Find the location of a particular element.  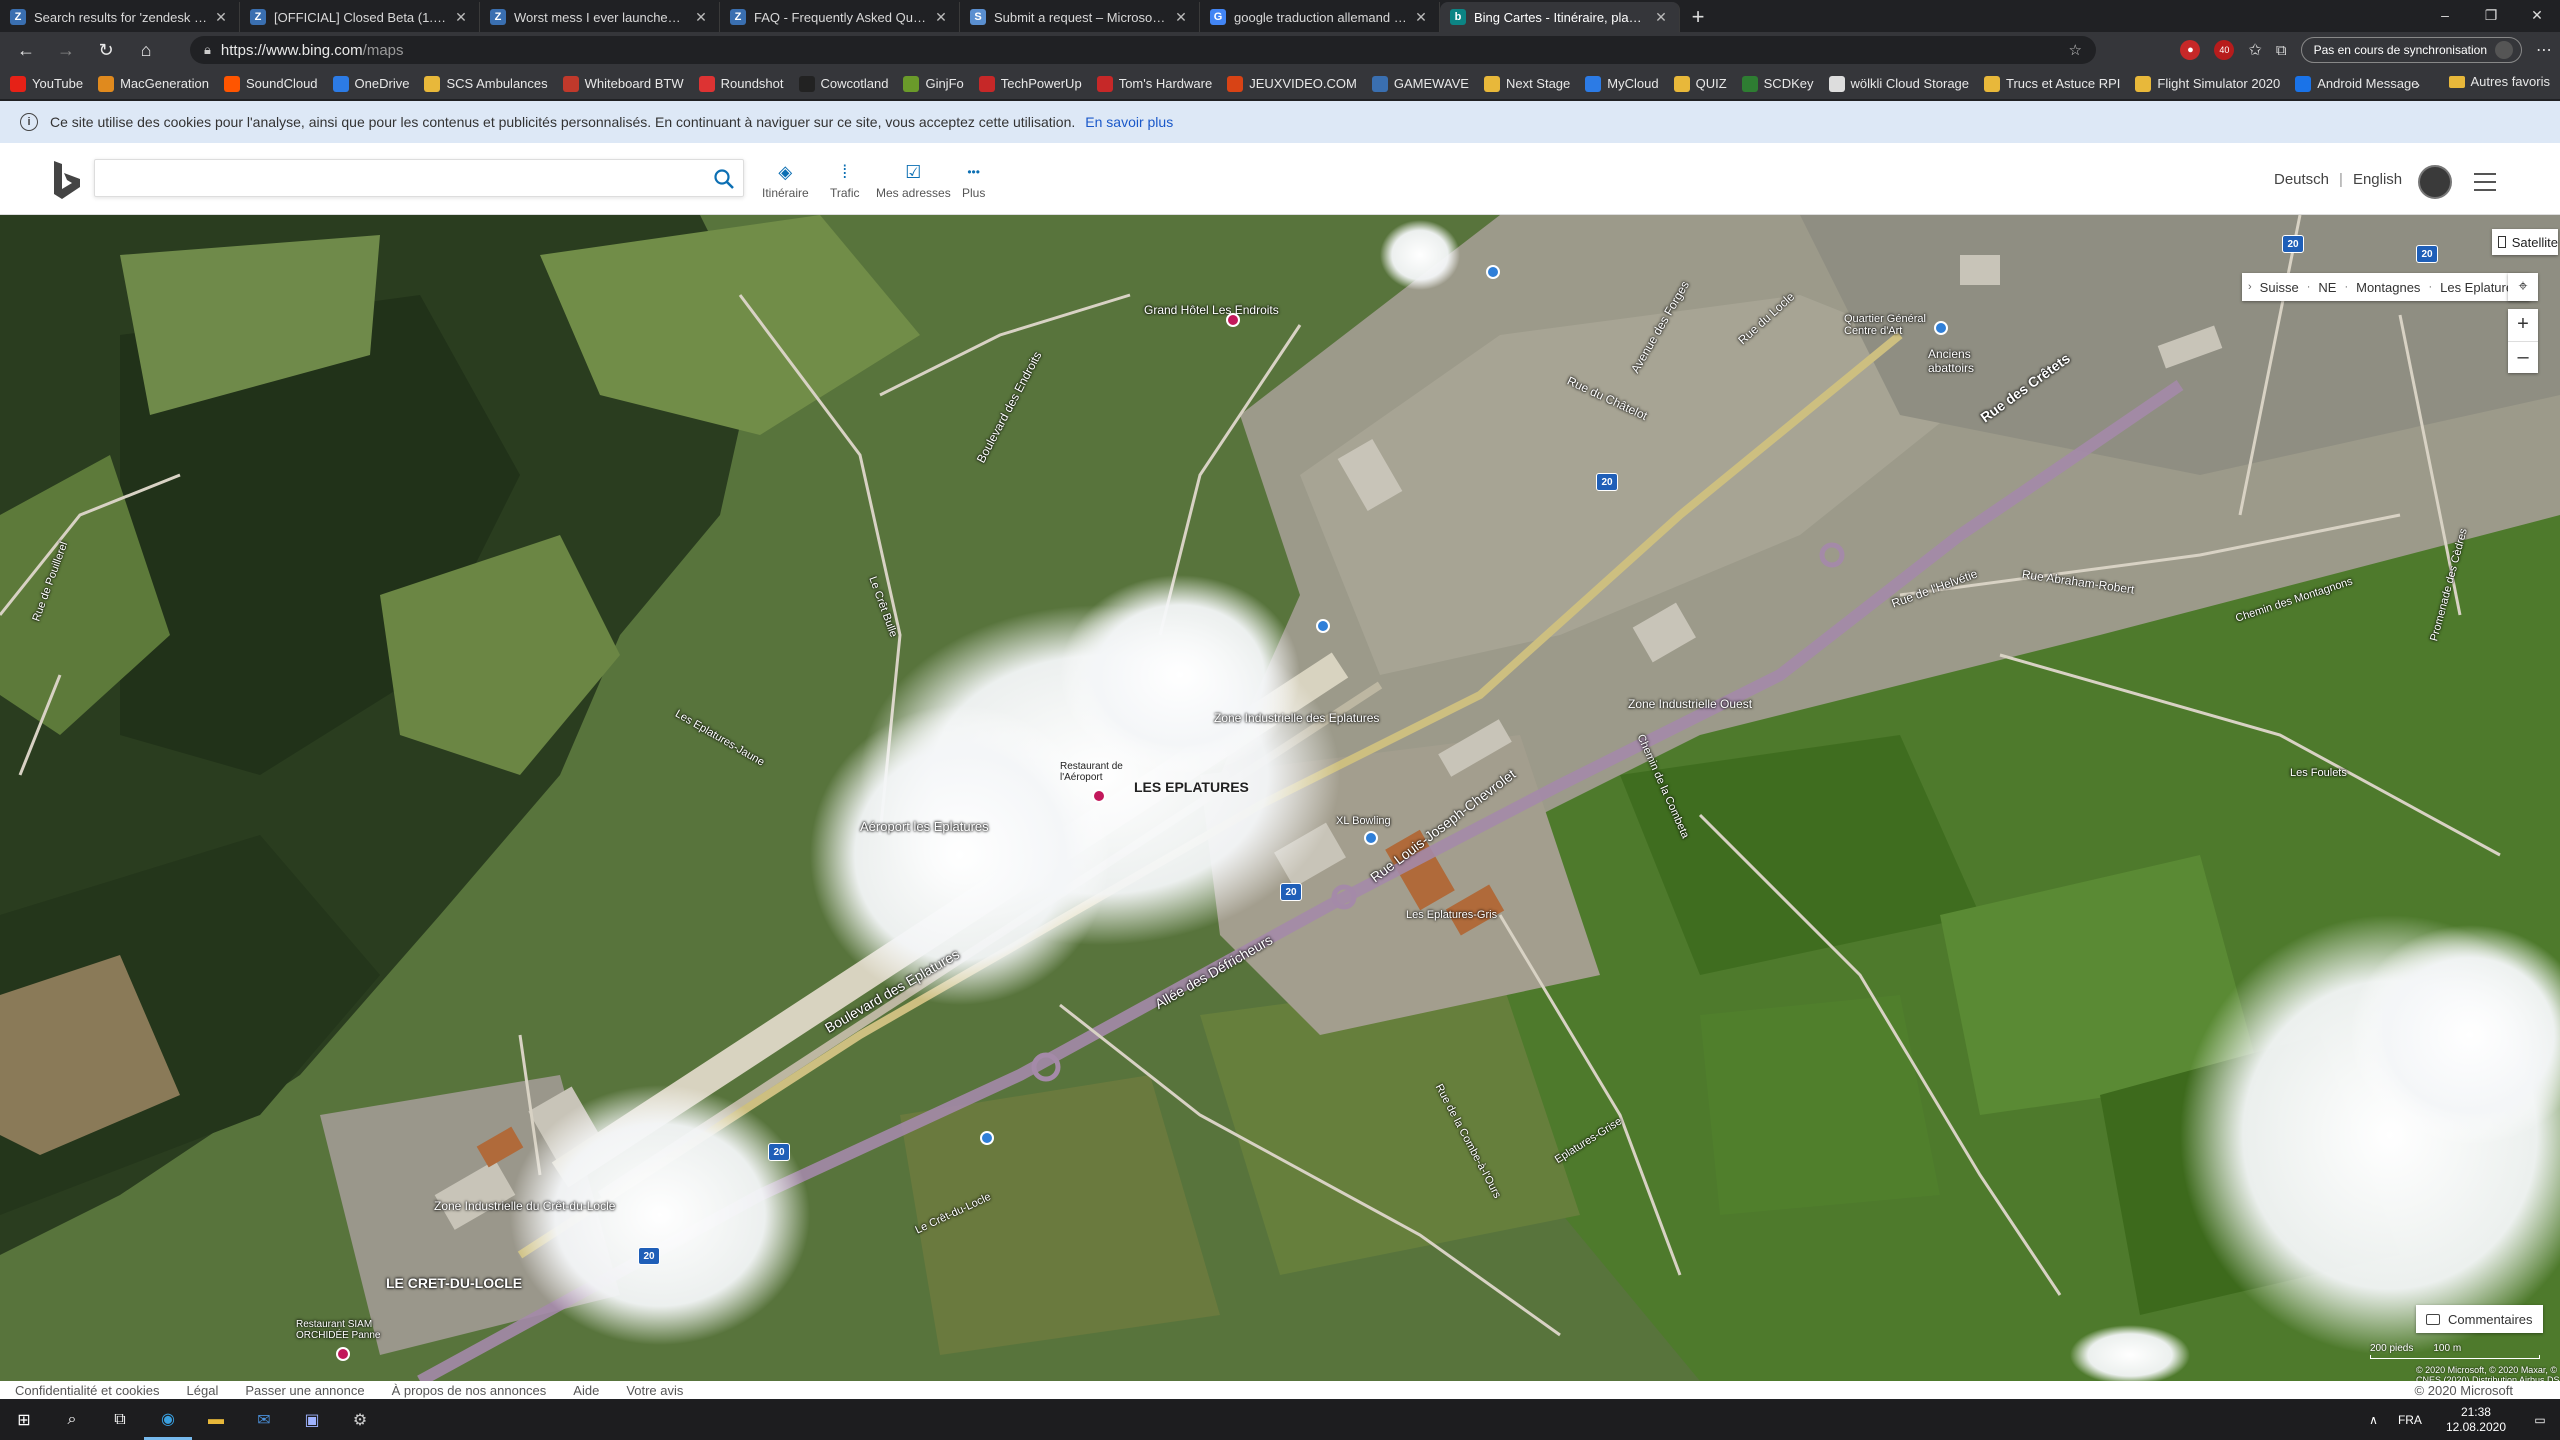

breadcrumb-expand-icon: › is located at coordinates (2250, 287).